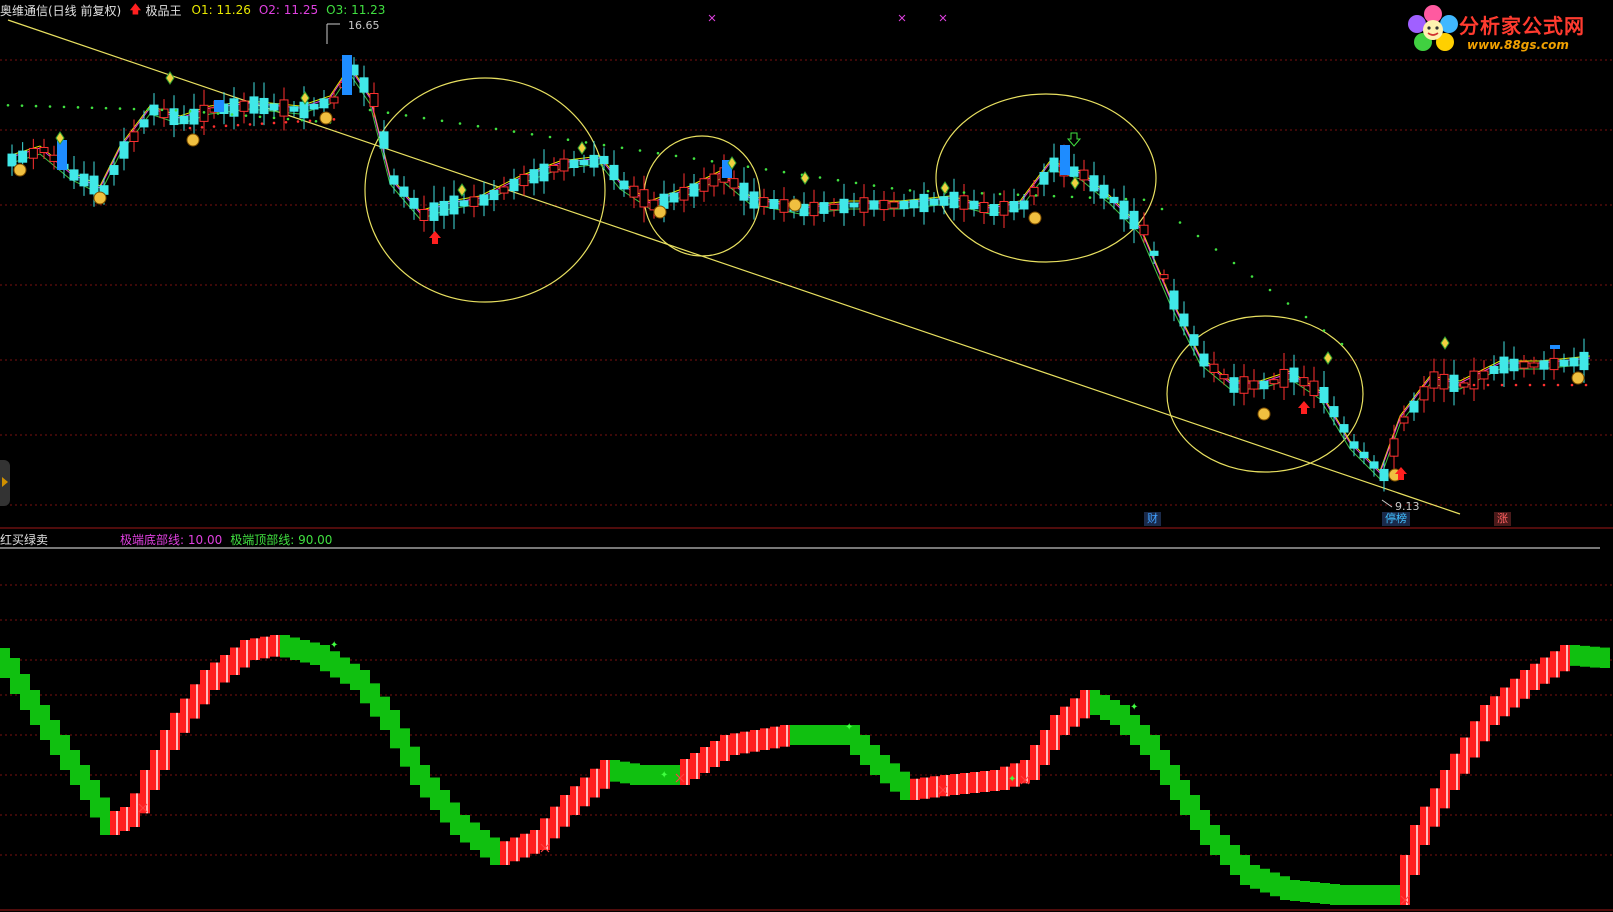  What do you see at coordinates (347, 75) in the screenshot?
I see `highlight-candle` at bounding box center [347, 75].